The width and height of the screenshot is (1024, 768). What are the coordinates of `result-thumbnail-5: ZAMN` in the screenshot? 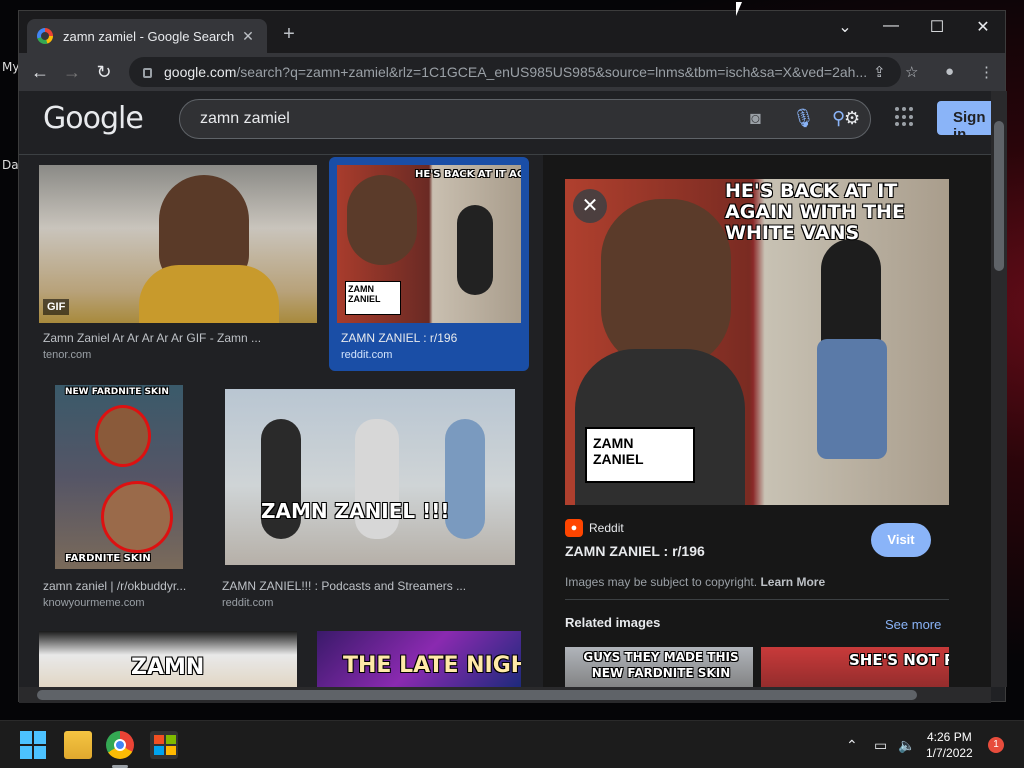 It's located at (168, 659).